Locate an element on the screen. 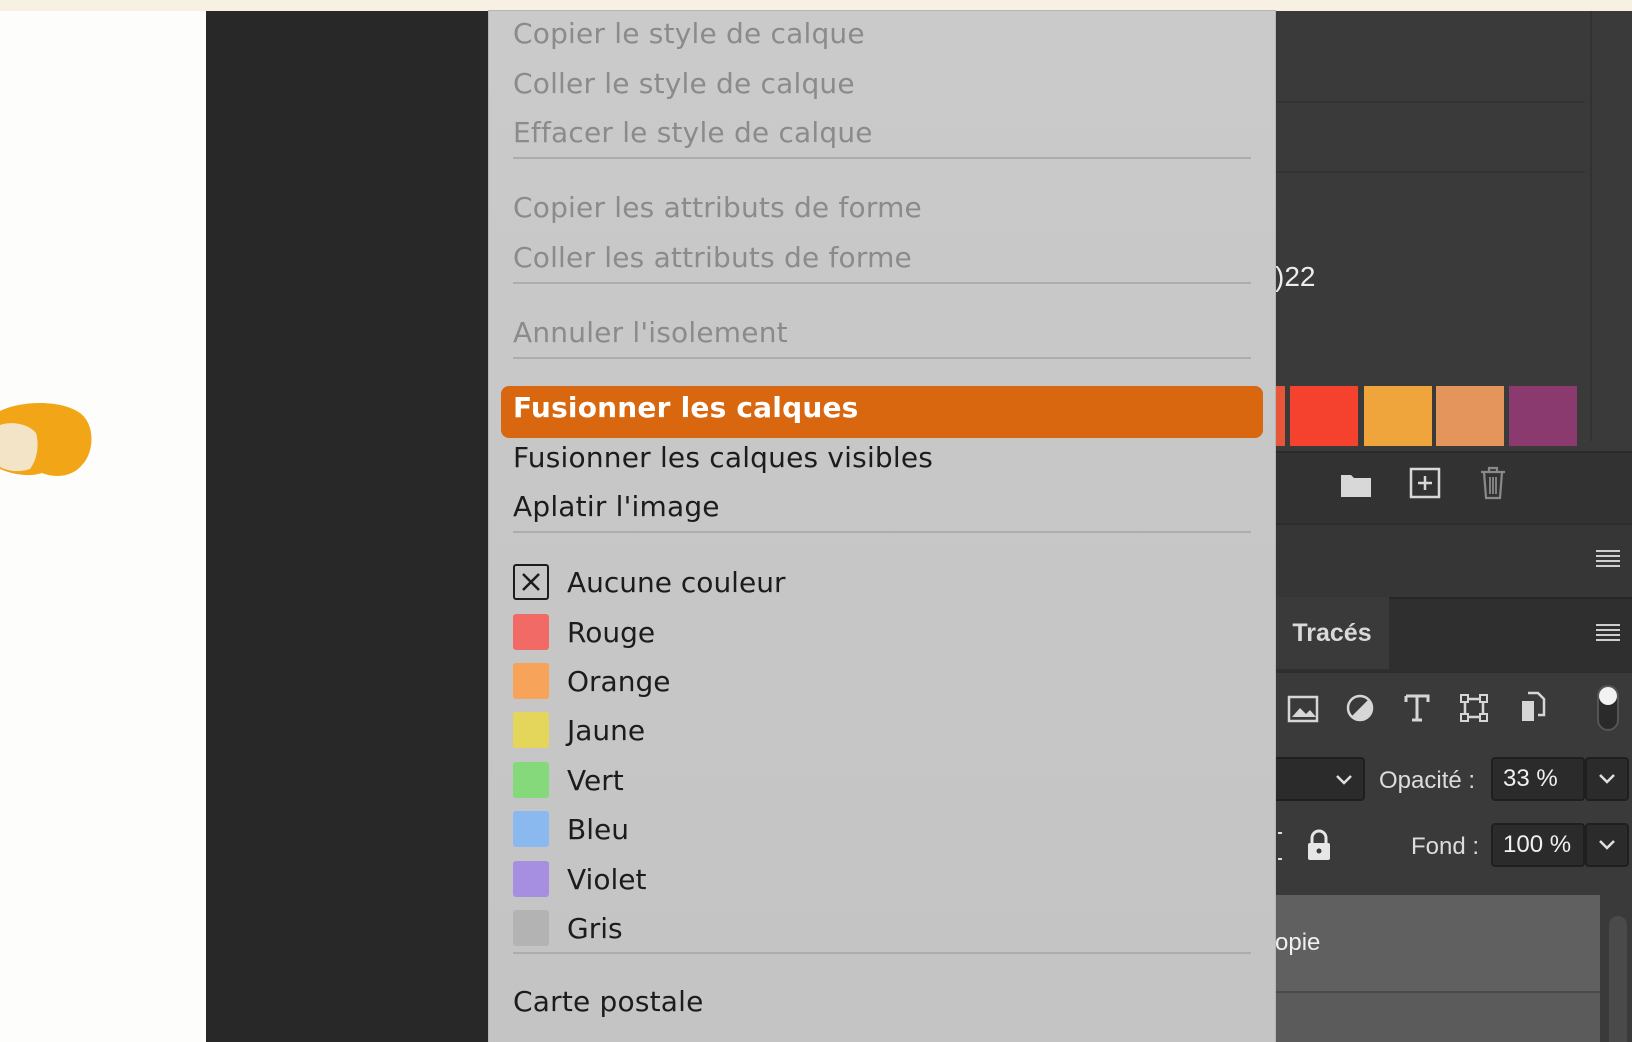  tab-paths: Tracés is located at coordinates (1332, 633).